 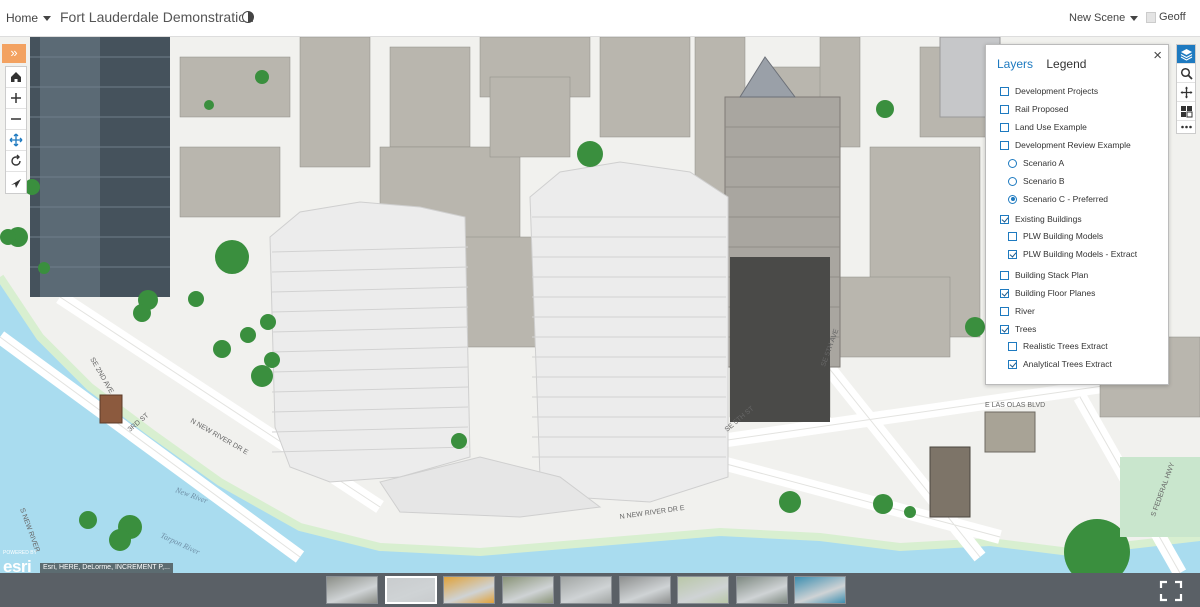 What do you see at coordinates (1015, 405) in the screenshot?
I see `street-label: E LAS OLAS BLVD` at bounding box center [1015, 405].